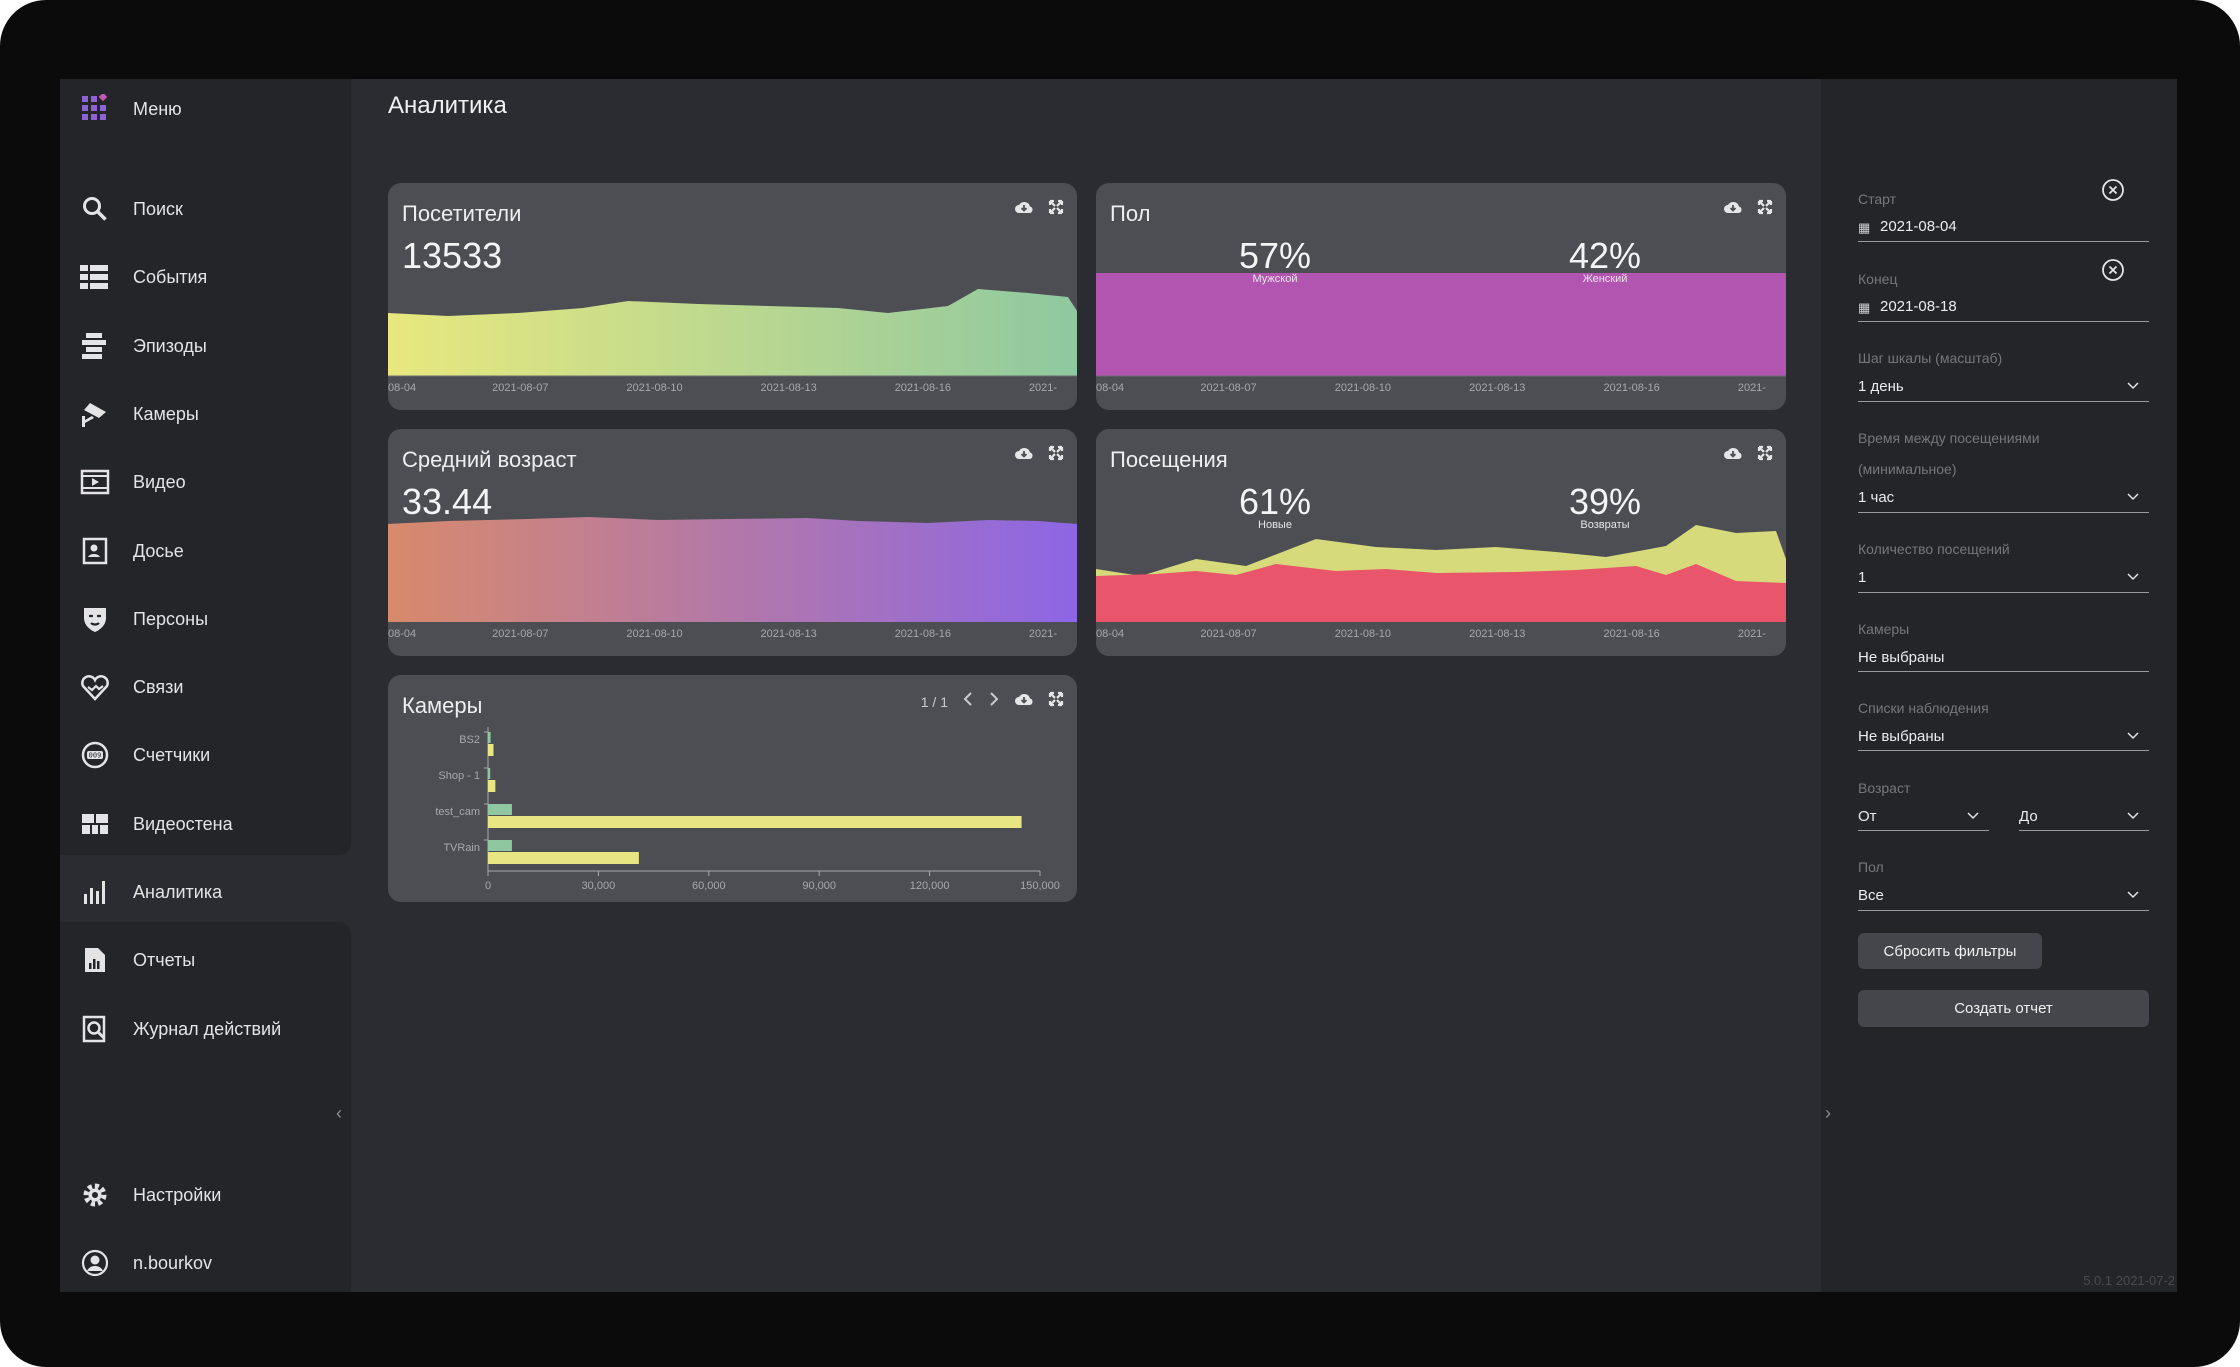 Image resolution: width=2240 pixels, height=1367 pixels. What do you see at coordinates (177, 1194) in the screenshot?
I see `settings-label: Настройки` at bounding box center [177, 1194].